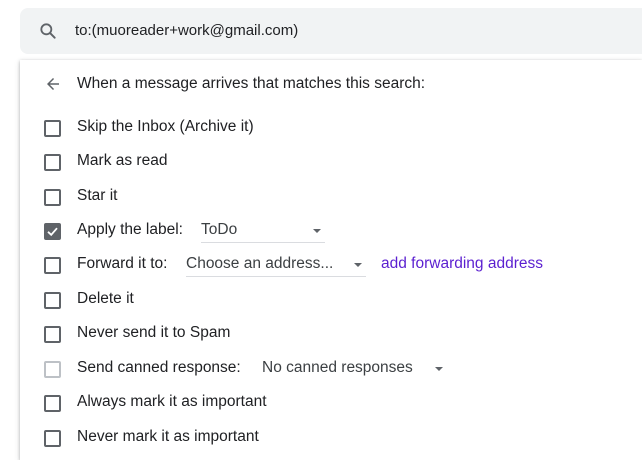 The image size is (642, 460). I want to click on mark-as-read-checkbox, so click(52, 162).